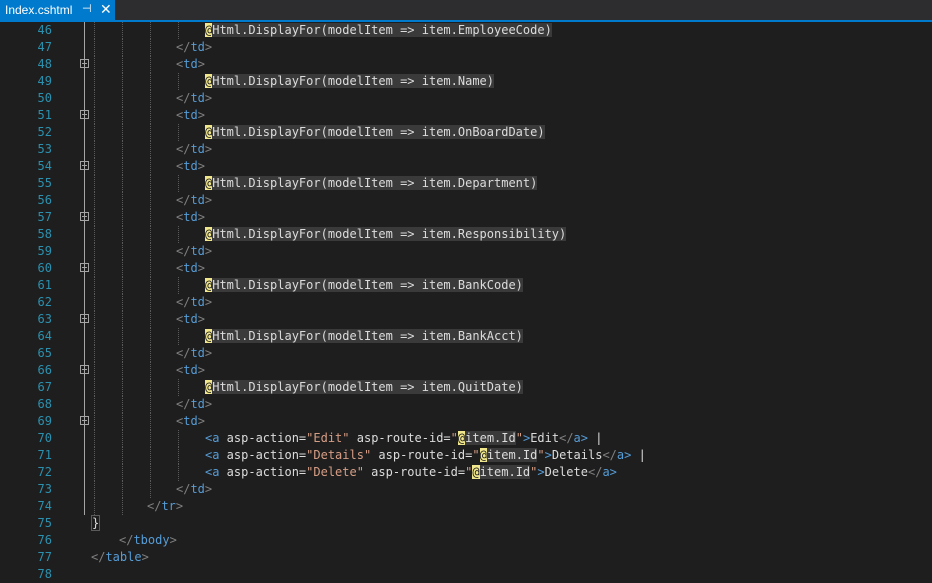 Image resolution: width=932 pixels, height=583 pixels. What do you see at coordinates (466, 166) in the screenshot?
I see `code-line: 54 <td>` at bounding box center [466, 166].